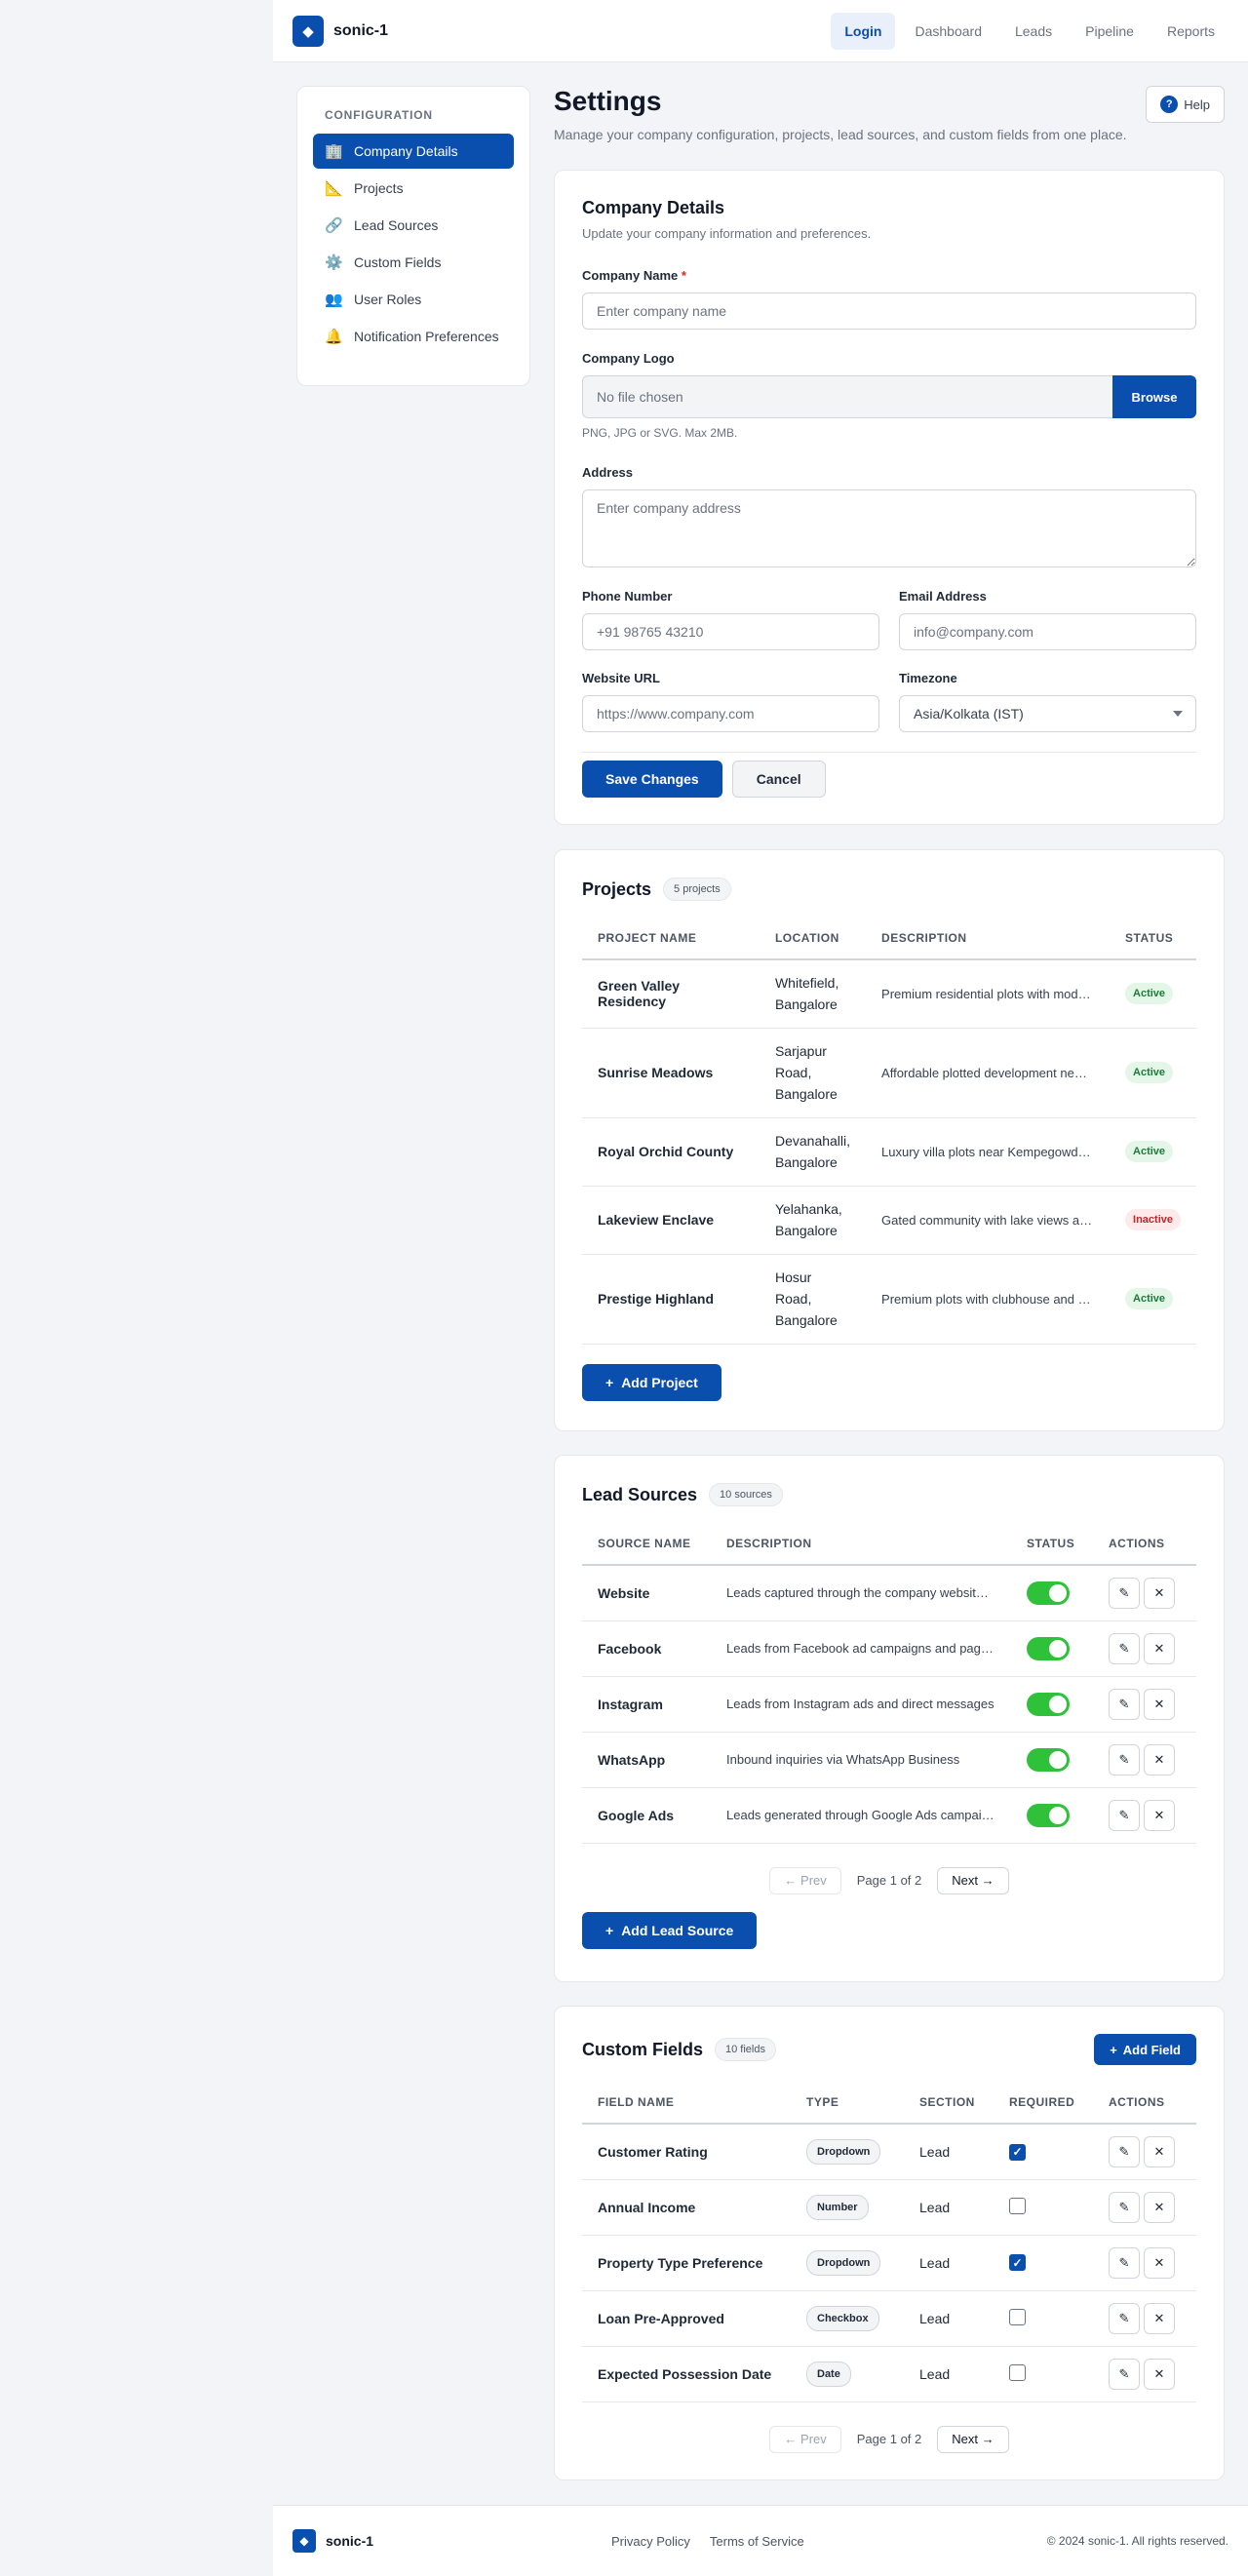 This screenshot has width=1248, height=2576. What do you see at coordinates (332, 2541) in the screenshot?
I see `footer-brand: ◆ sonic-1` at bounding box center [332, 2541].